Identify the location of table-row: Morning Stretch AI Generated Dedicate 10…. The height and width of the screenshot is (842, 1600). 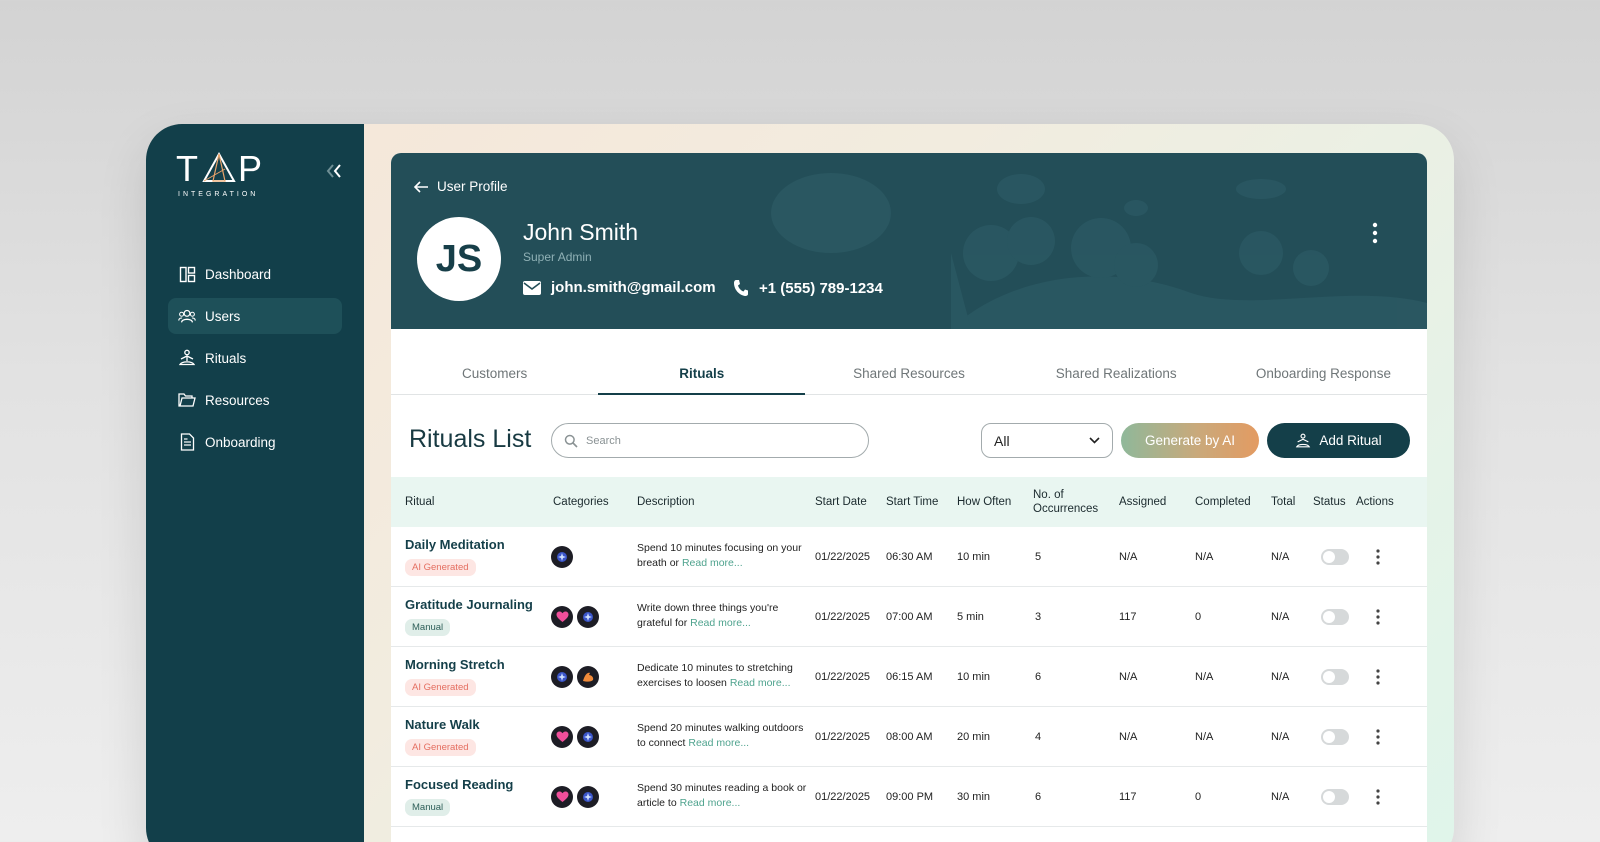
(909, 677).